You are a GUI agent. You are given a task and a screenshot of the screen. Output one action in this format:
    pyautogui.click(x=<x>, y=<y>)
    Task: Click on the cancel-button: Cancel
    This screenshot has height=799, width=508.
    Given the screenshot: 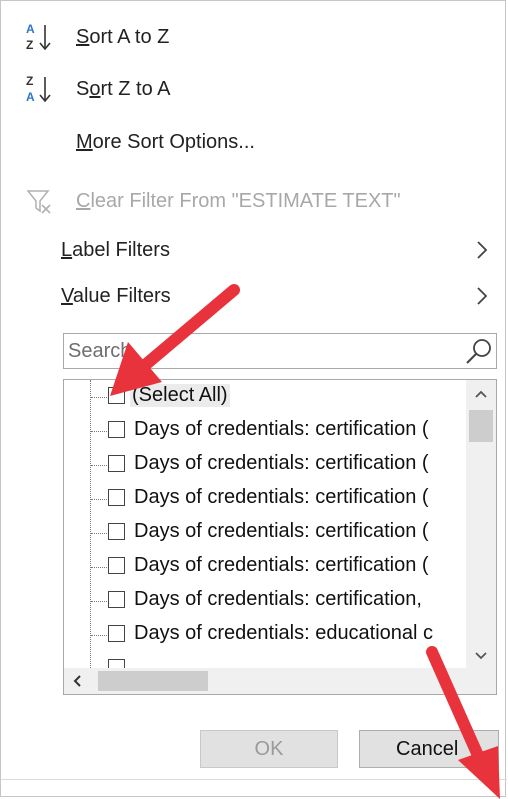 What is the action you would take?
    pyautogui.click(x=429, y=749)
    